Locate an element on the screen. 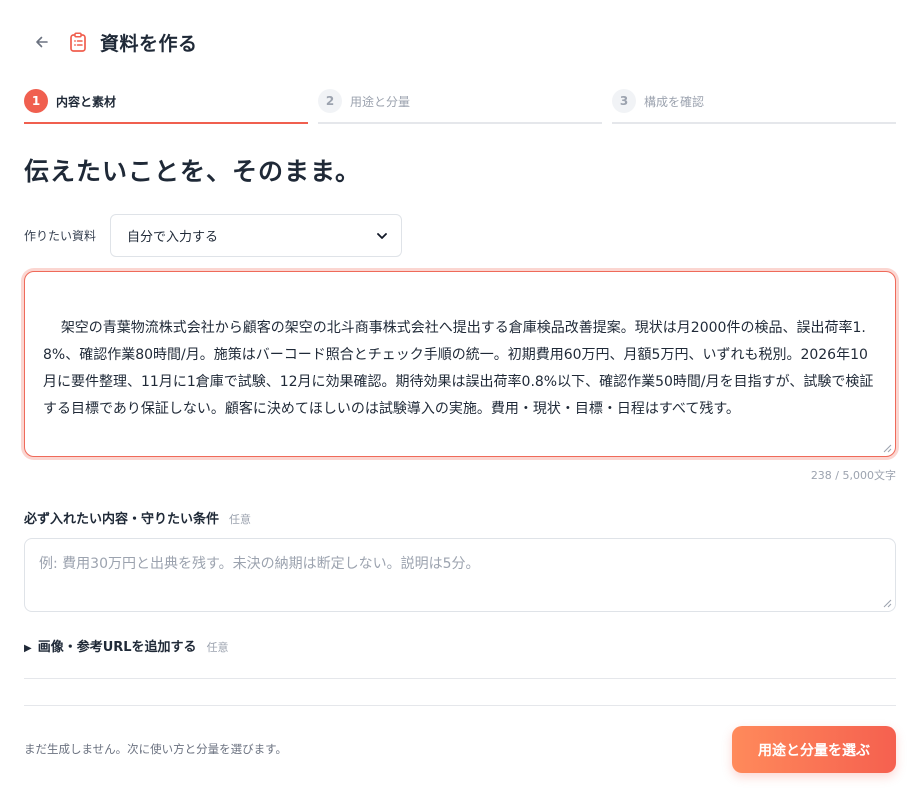  step-content-and-materials: 1 内容と素材 is located at coordinates (166, 106).